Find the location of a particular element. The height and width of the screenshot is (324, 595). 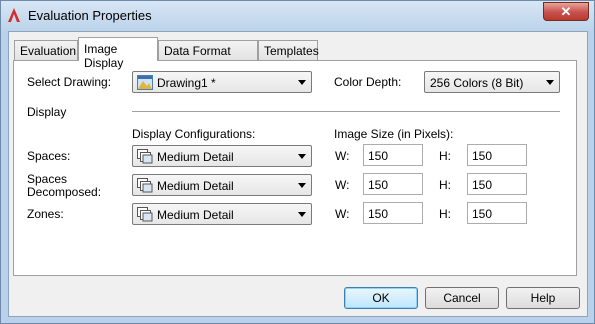

zones-config-dropdown: Medium Detail is located at coordinates (222, 214).